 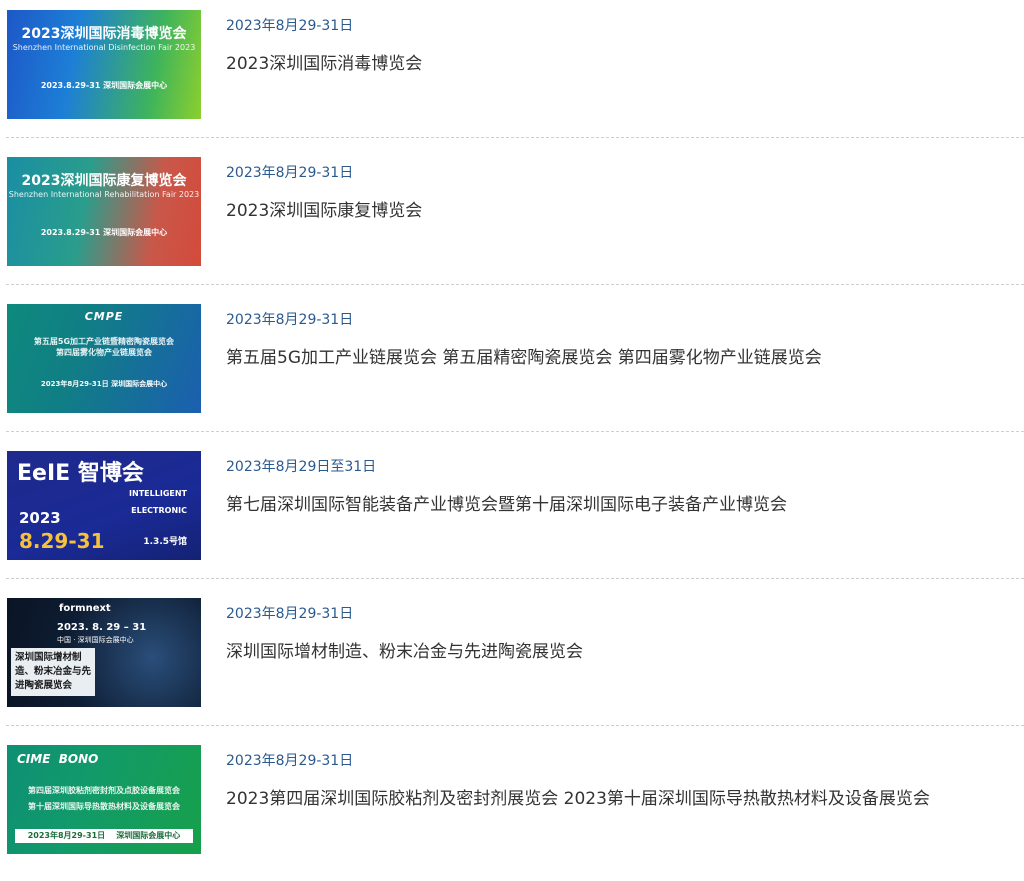 I want to click on thumbnail-hall: 1.3.5号馆, so click(x=165, y=542).